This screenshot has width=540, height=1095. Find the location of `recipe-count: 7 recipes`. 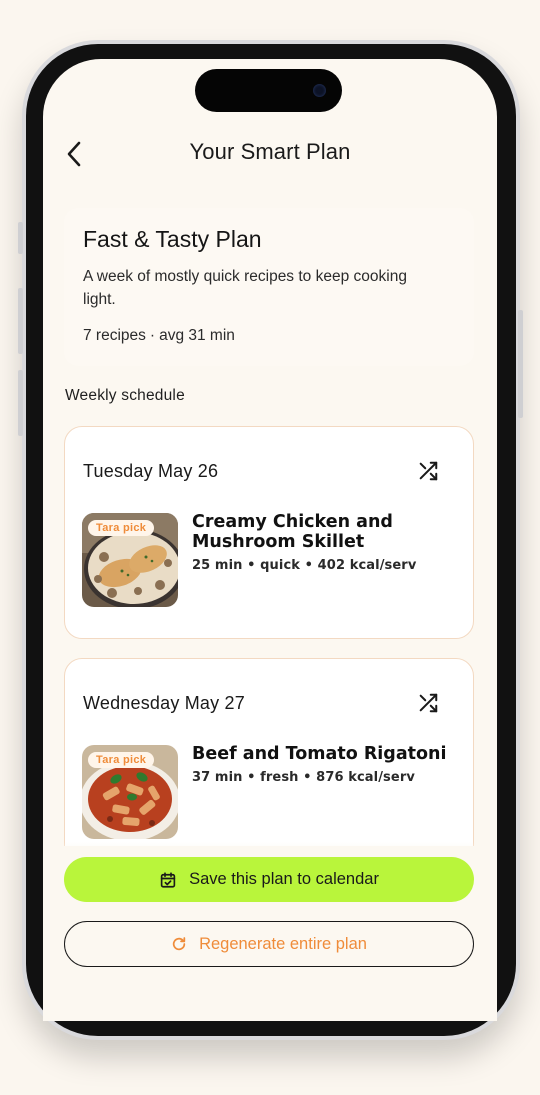

recipe-count: 7 recipes is located at coordinates (114, 335).